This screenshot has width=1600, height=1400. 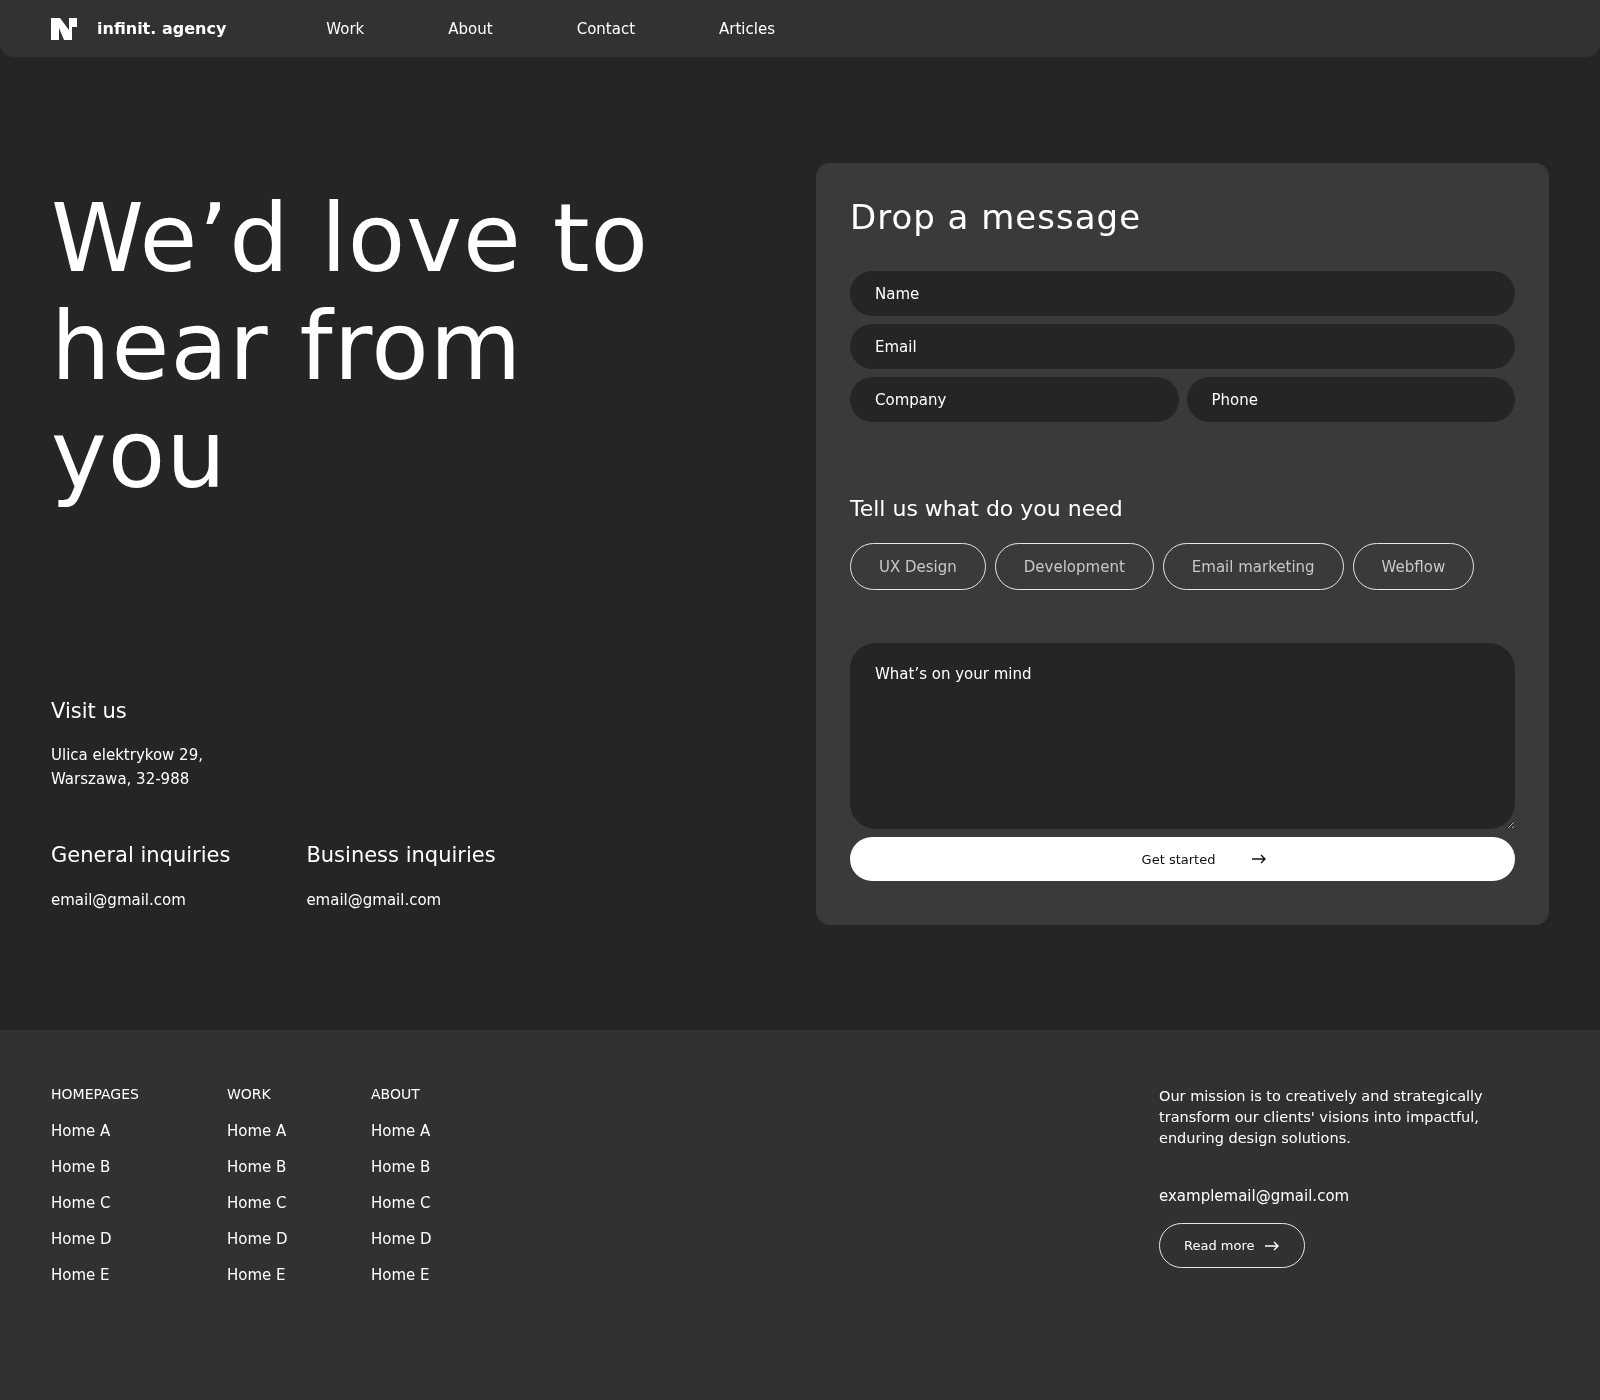 What do you see at coordinates (141, 855) in the screenshot?
I see `inquiry-title: General inquiries` at bounding box center [141, 855].